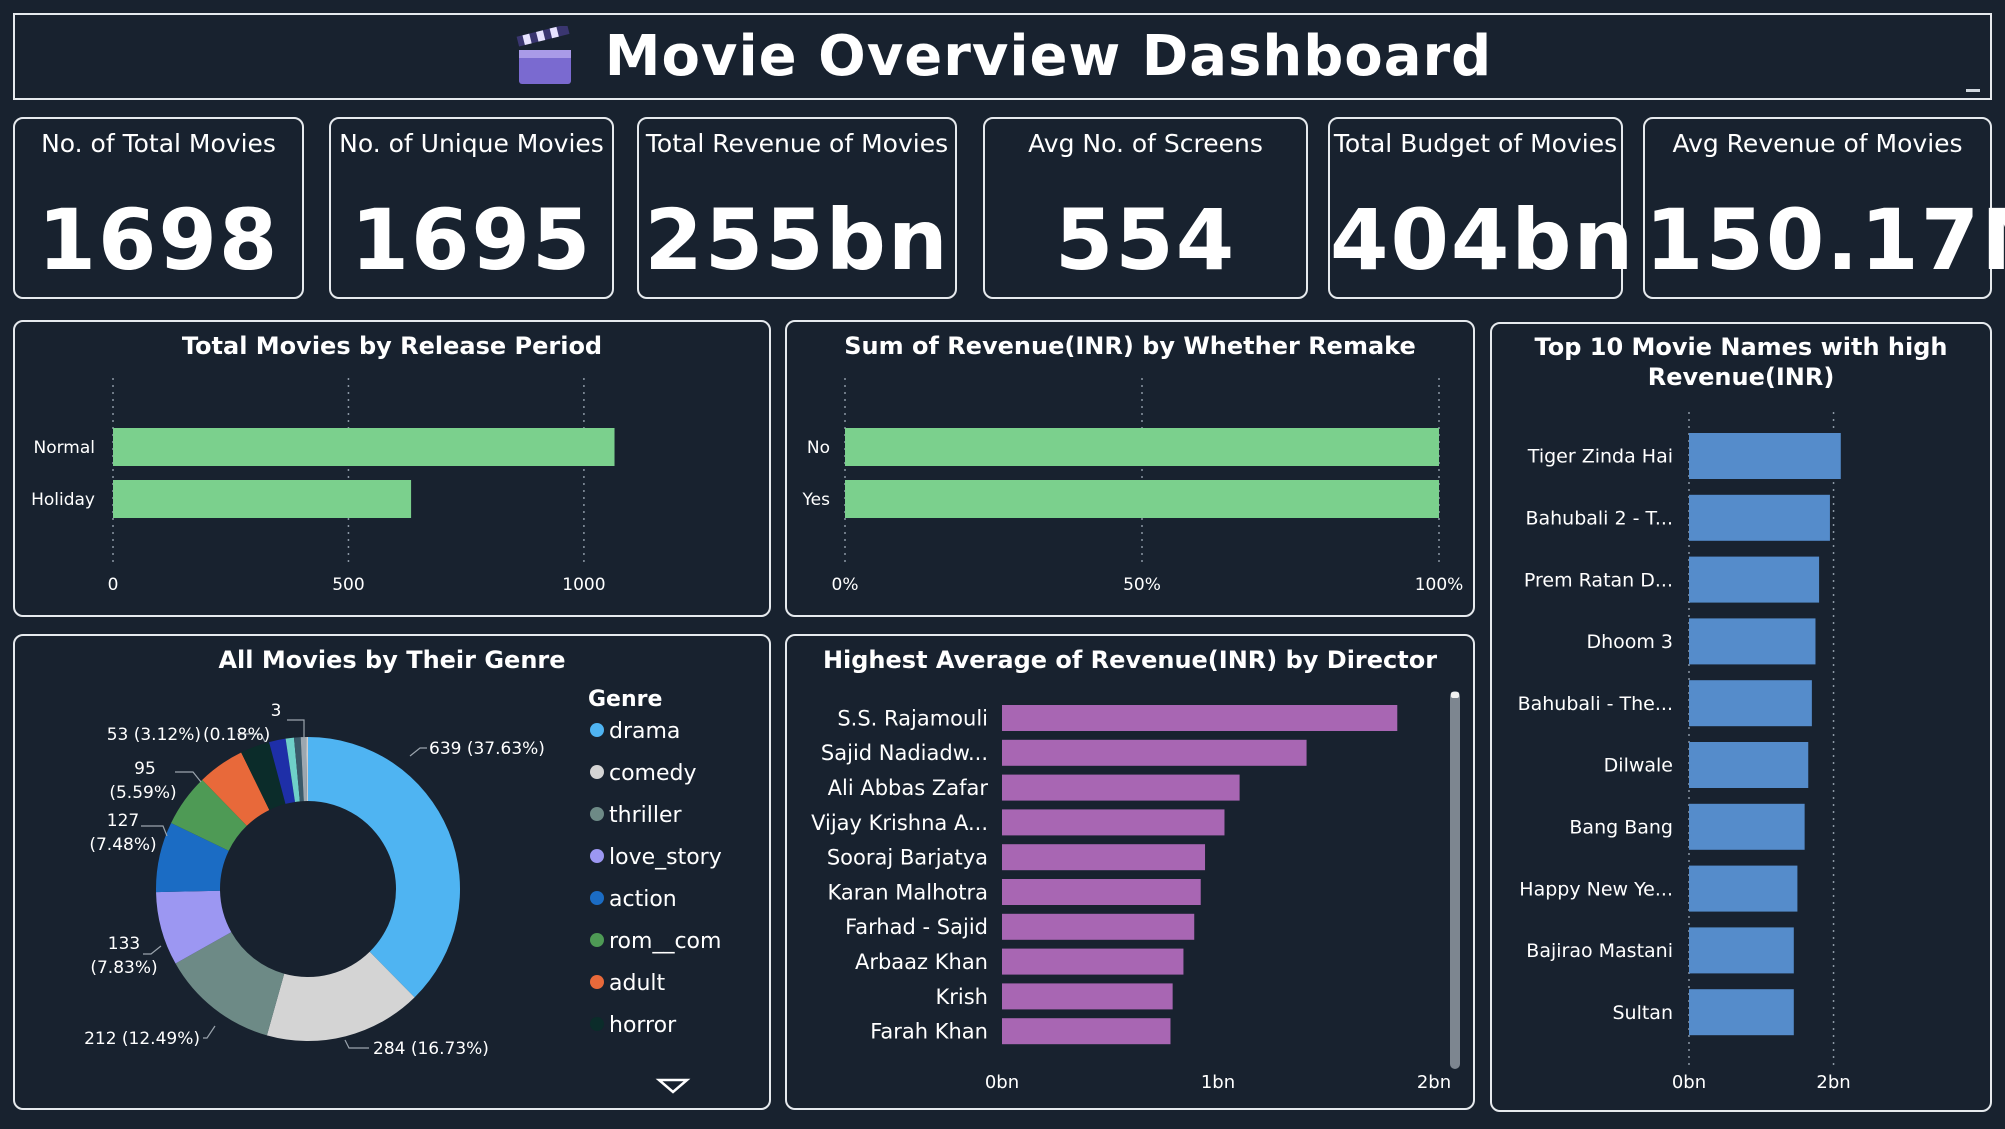 The image size is (2005, 1129). What do you see at coordinates (583, 585) in the screenshot?
I see `x-tick-label: 1000` at bounding box center [583, 585].